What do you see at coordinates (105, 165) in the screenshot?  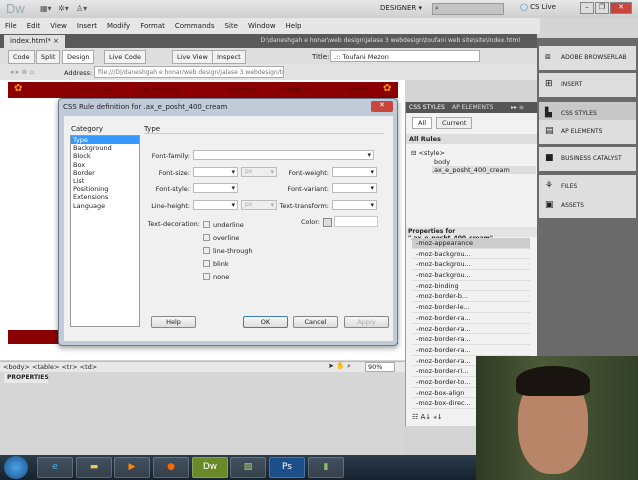 I see `category-box: Box` at bounding box center [105, 165].